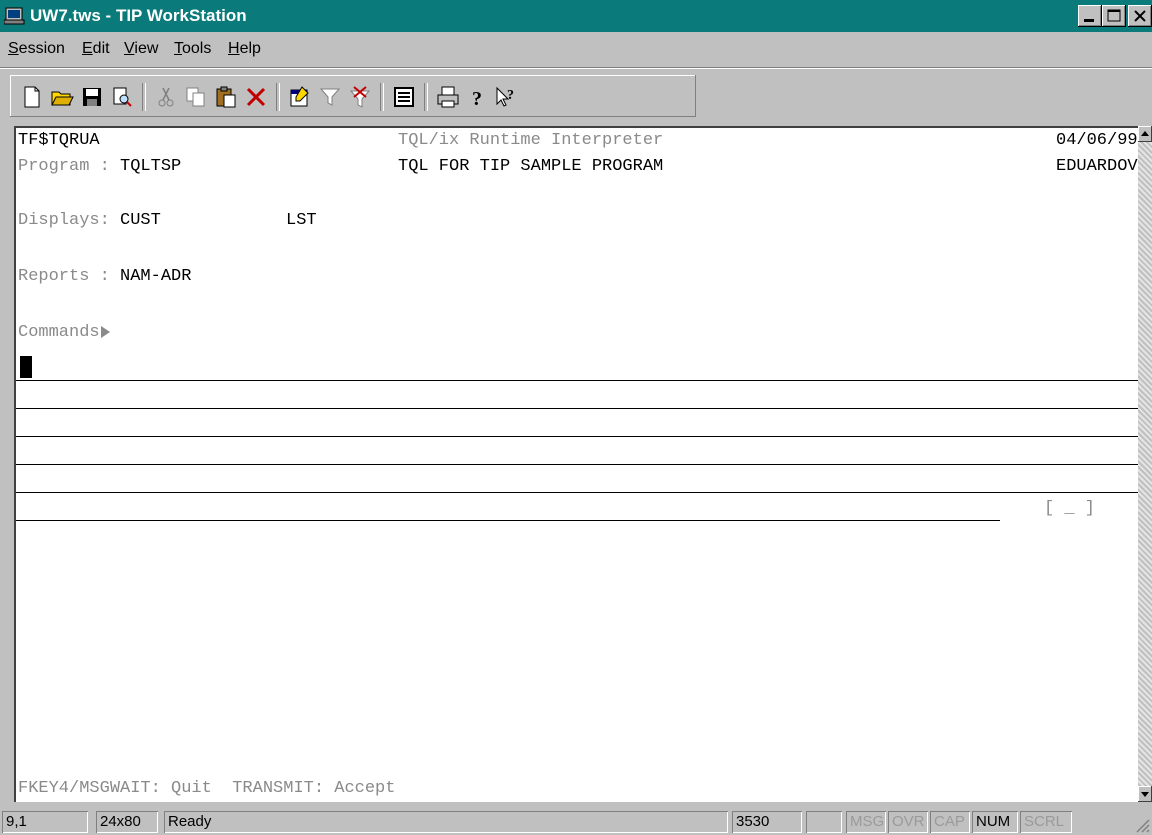  Describe the element at coordinates (1114, 16) in the screenshot. I see `maximize-icon` at that location.